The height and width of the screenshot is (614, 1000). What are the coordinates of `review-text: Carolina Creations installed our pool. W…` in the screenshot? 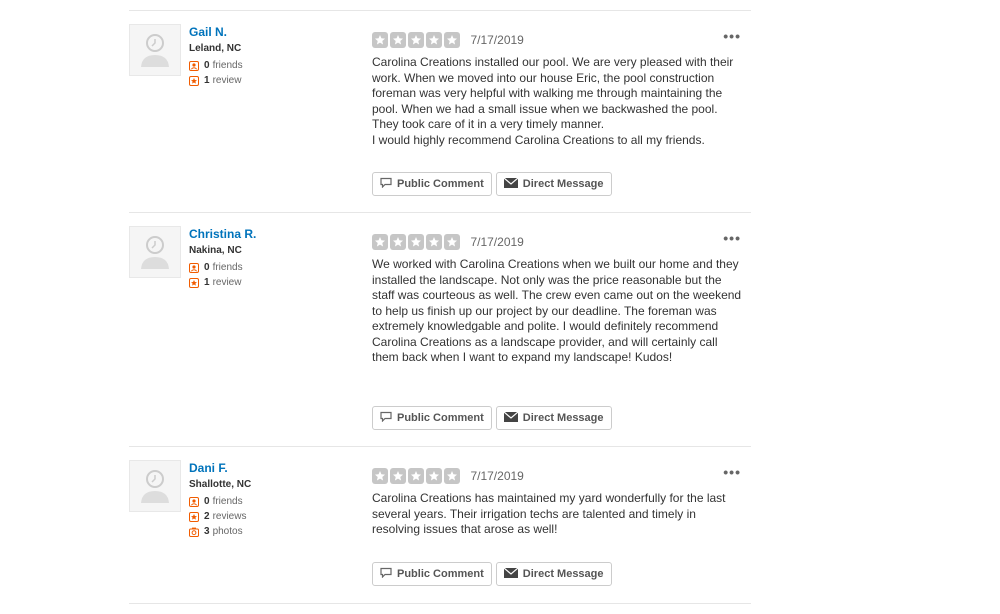 It's located at (553, 101).